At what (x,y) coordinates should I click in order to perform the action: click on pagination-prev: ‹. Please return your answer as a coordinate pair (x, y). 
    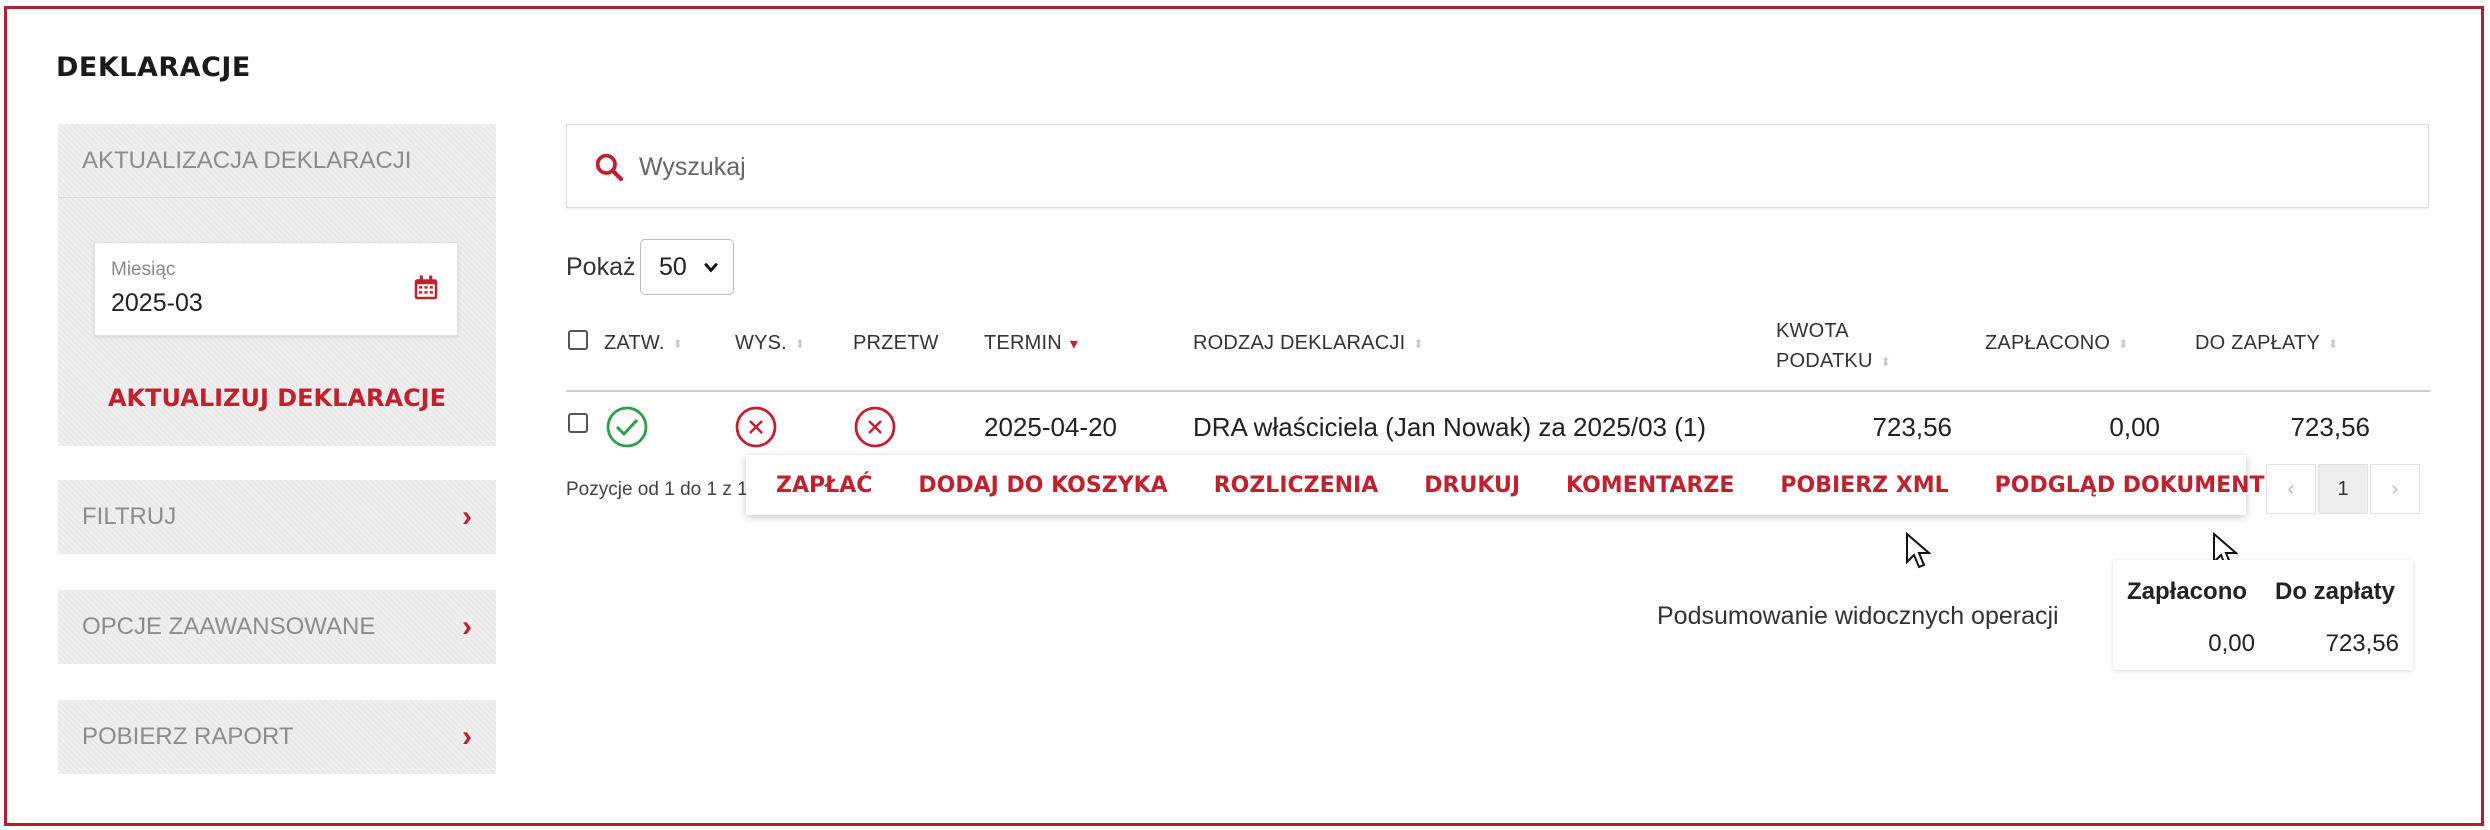
    Looking at the image, I should click on (2291, 489).